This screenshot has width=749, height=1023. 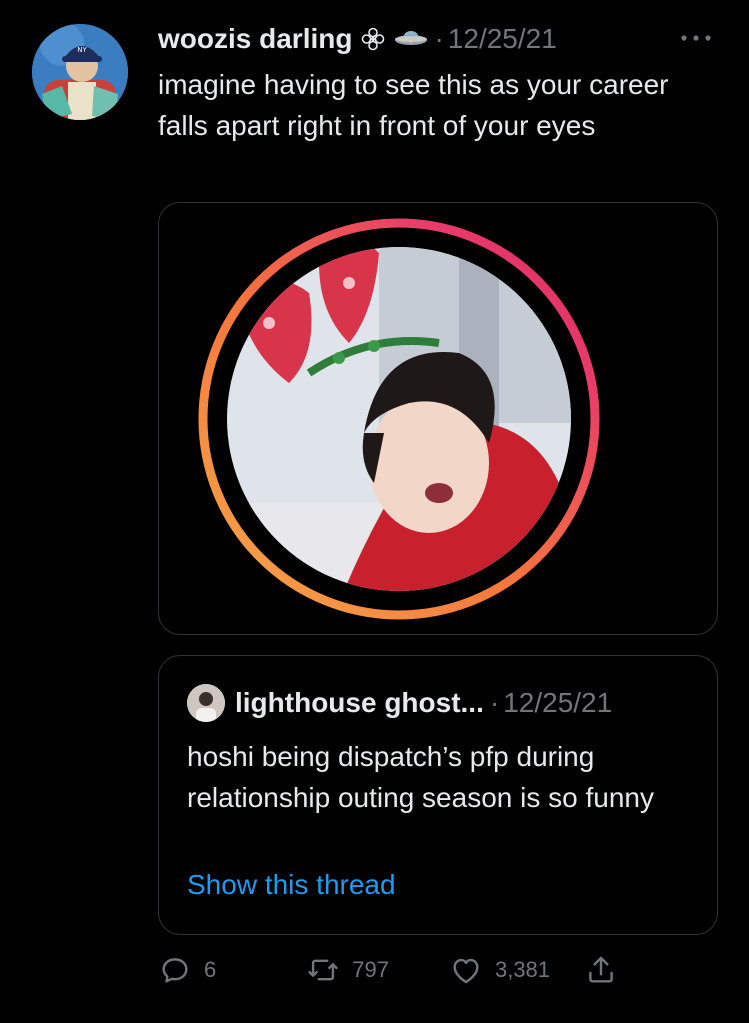 I want to click on quoted-tweet-date: 12/25/21, so click(x=557, y=703).